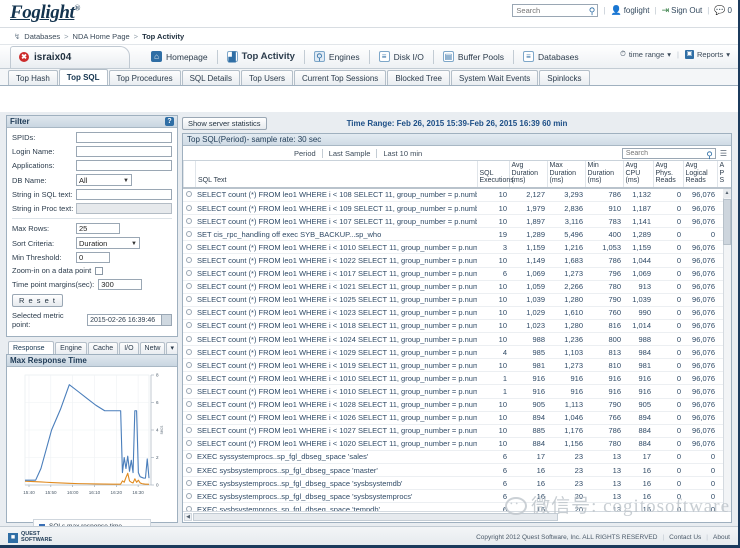 The height and width of the screenshot is (548, 740). I want to click on reports-menu: ▣ Reports ▾, so click(707, 54).